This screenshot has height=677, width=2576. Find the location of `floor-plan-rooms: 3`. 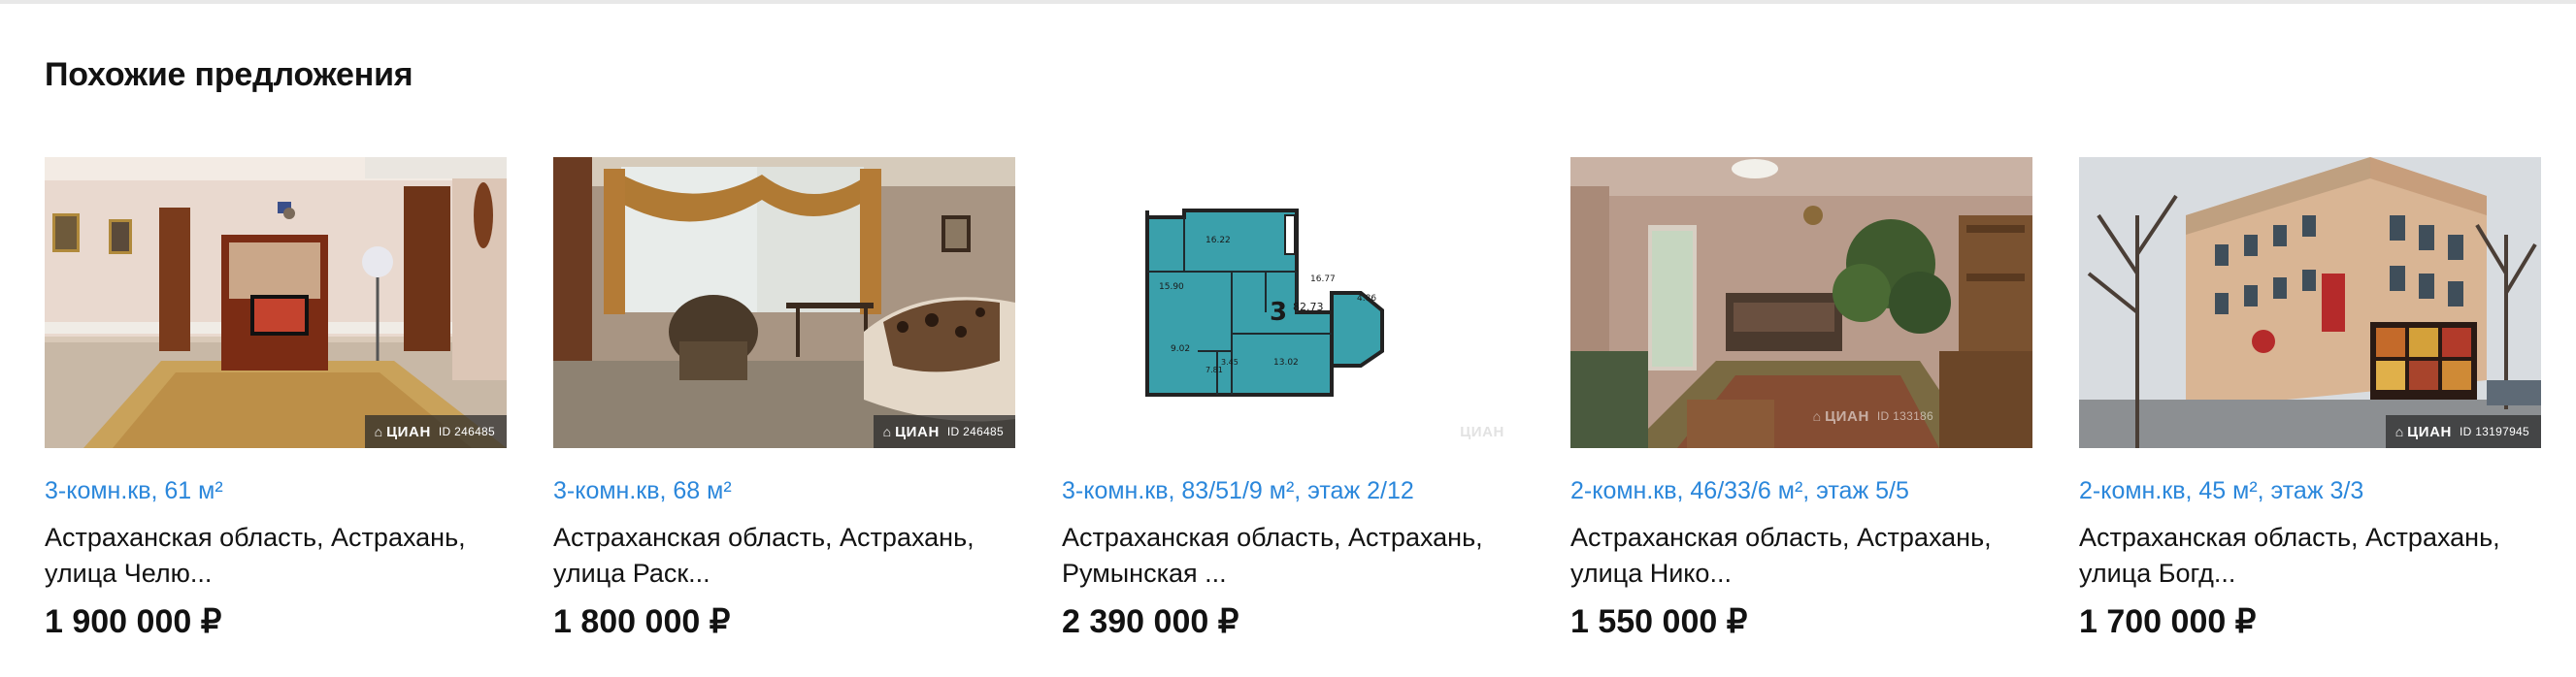

floor-plan-rooms: 3 is located at coordinates (1278, 312).